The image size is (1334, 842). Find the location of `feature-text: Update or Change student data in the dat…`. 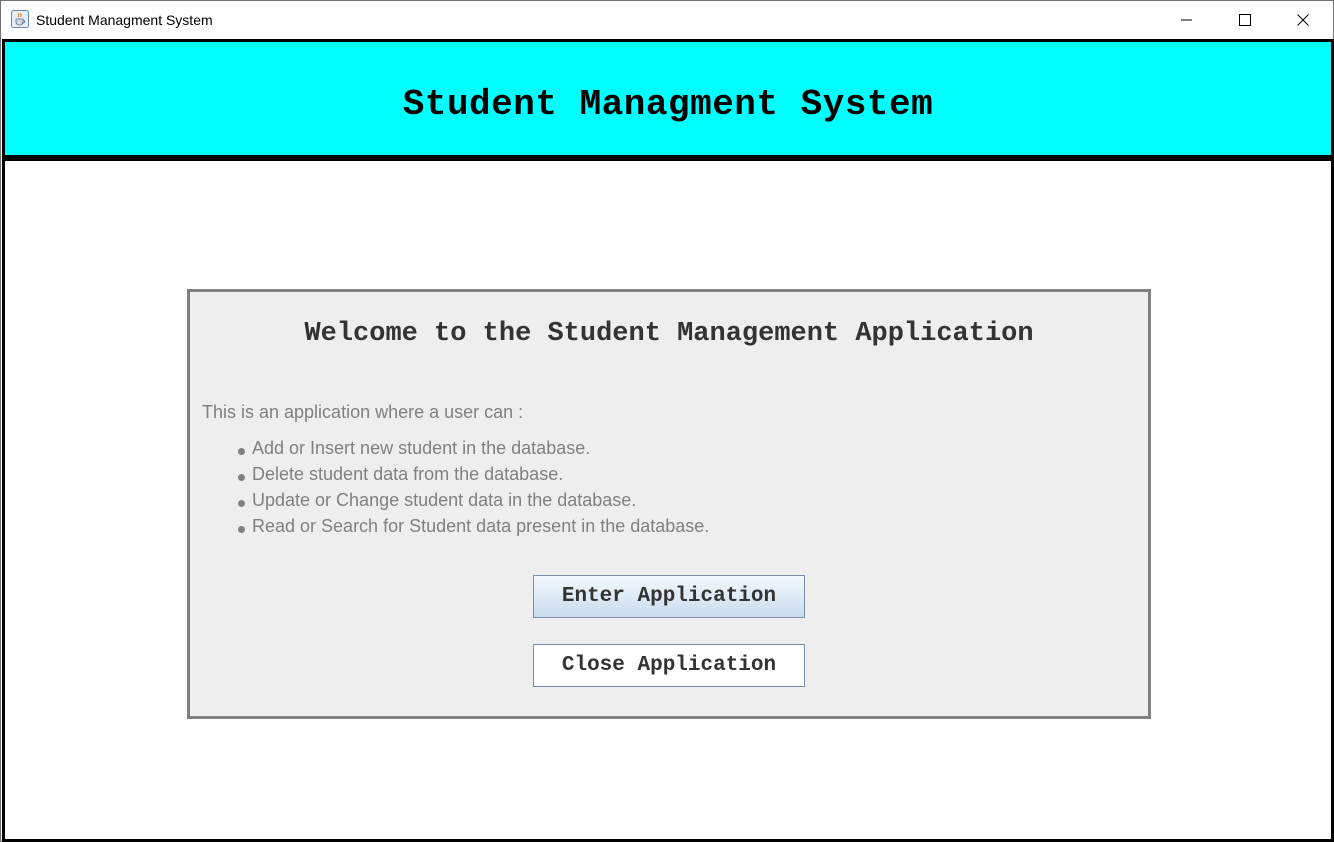

feature-text: Update or Change student data in the dat… is located at coordinates (444, 500).